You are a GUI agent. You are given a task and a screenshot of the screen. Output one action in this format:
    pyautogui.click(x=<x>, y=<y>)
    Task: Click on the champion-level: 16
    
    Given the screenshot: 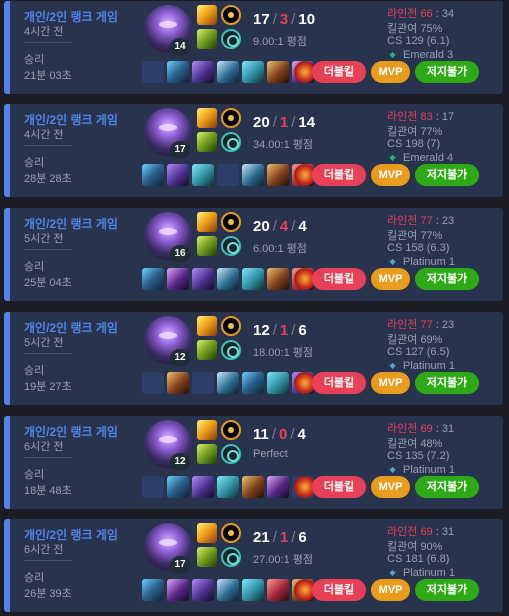 What is the action you would take?
    pyautogui.click(x=180, y=254)
    